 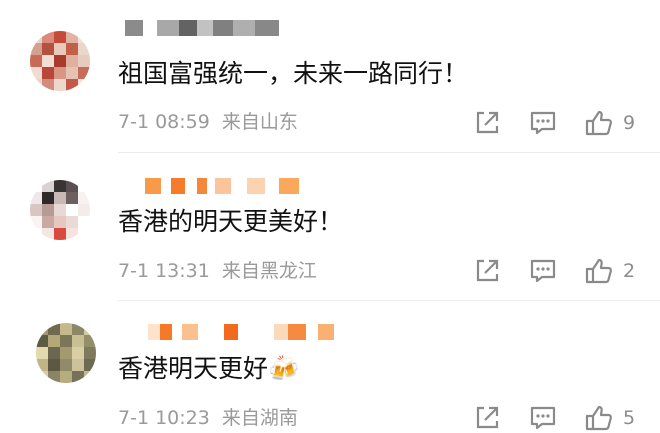 I want to click on comment-meta: 7-1 10:23 来自湖南, so click(x=208, y=418).